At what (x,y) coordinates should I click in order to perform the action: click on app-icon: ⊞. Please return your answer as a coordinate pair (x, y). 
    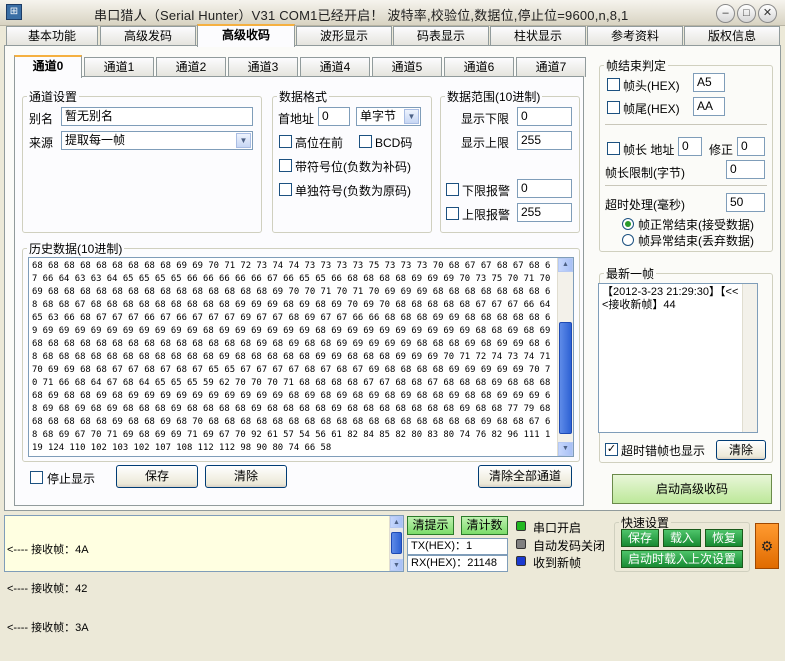
    Looking at the image, I should click on (14, 12).